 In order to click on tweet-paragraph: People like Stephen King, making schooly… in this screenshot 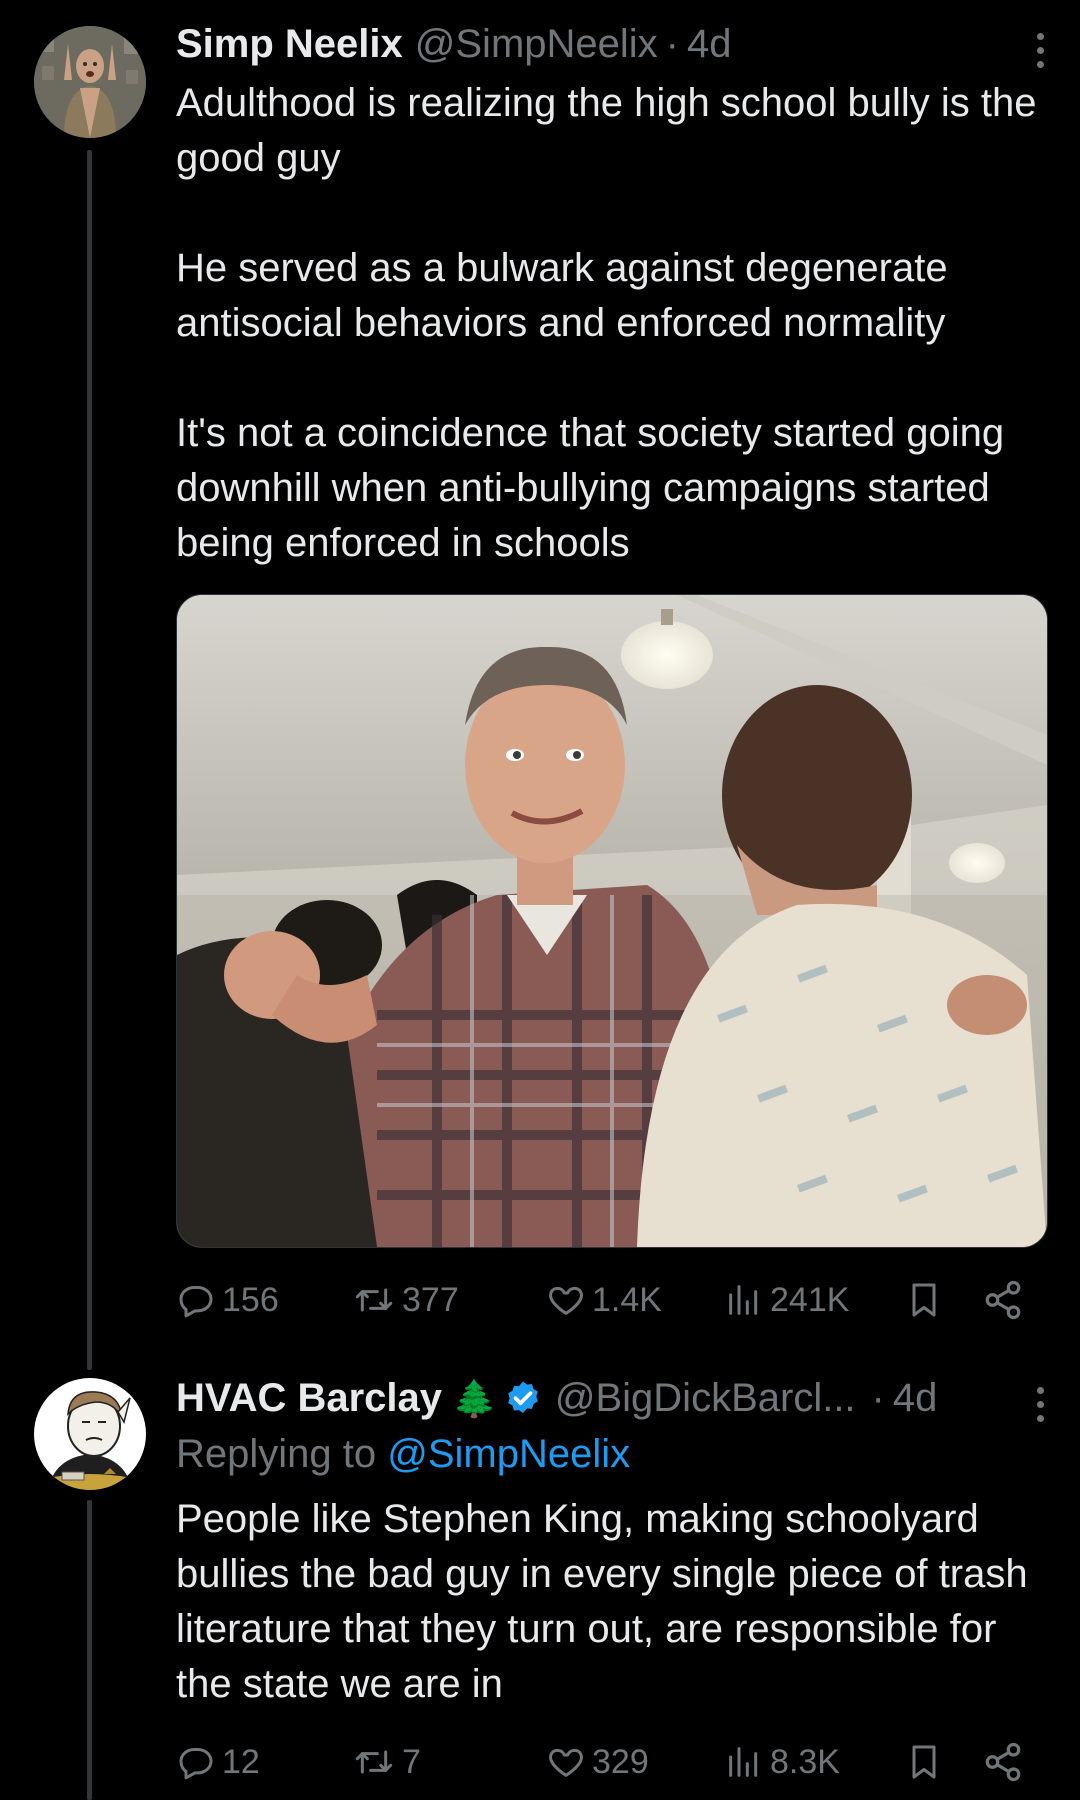, I will do `click(602, 1601)`.